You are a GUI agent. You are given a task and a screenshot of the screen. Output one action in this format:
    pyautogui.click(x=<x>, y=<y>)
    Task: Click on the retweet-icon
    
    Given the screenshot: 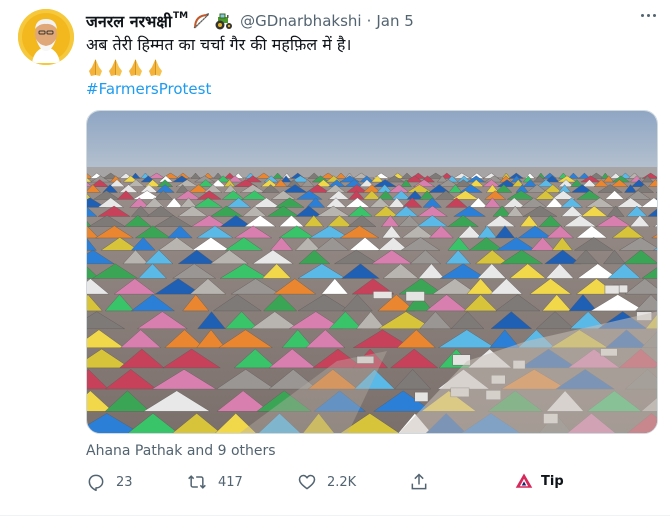 What is the action you would take?
    pyautogui.click(x=197, y=482)
    